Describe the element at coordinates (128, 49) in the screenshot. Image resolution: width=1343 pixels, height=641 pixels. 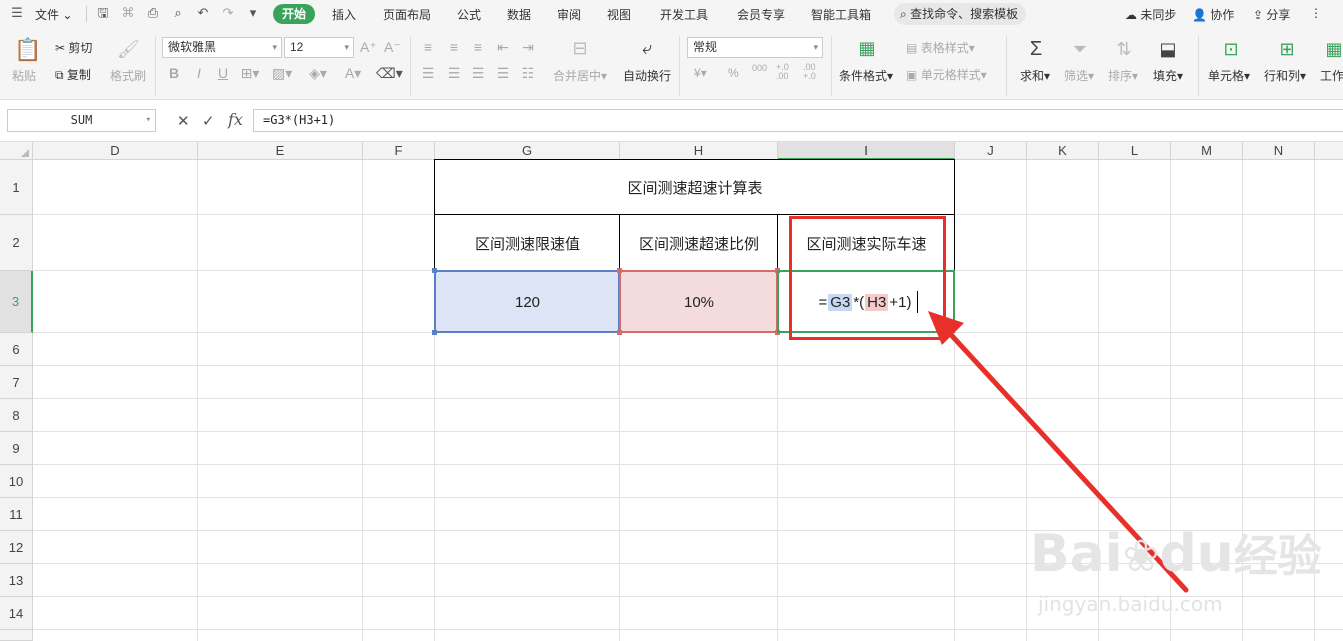
I see `format-painter-icon: 🖌` at that location.